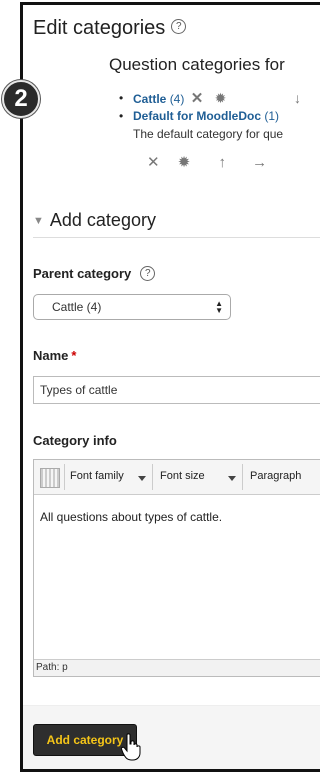 This screenshot has width=320, height=776. What do you see at coordinates (297, 98) in the screenshot?
I see `arrow-down-icon: ↓` at bounding box center [297, 98].